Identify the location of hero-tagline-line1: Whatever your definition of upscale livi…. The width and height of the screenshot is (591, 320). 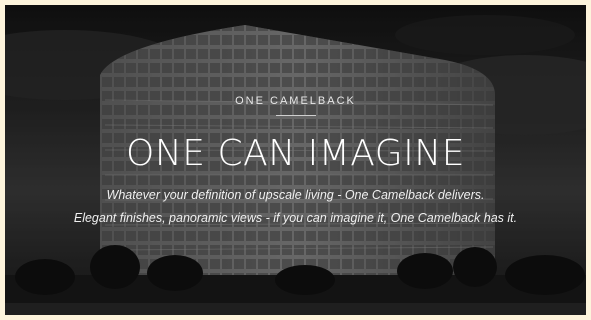
(295, 195).